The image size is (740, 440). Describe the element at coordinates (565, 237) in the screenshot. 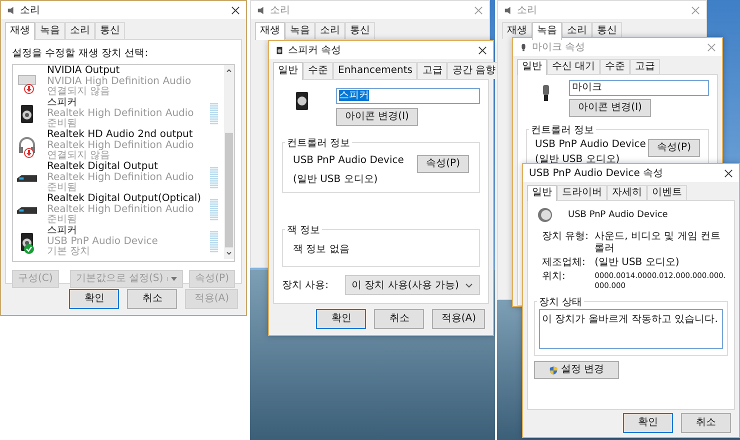

I see `property-label: 장치 유형:` at that location.